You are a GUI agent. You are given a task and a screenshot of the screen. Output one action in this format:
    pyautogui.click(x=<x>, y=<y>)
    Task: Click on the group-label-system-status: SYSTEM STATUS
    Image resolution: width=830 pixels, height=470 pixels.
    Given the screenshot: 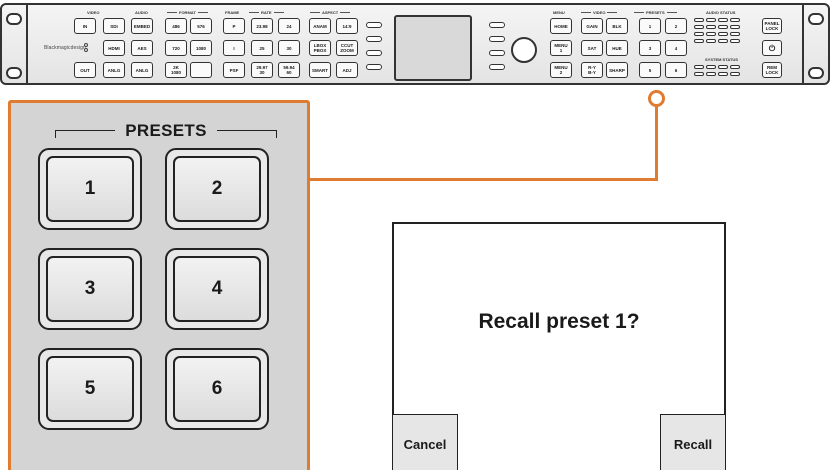 What is the action you would take?
    pyautogui.click(x=721, y=59)
    